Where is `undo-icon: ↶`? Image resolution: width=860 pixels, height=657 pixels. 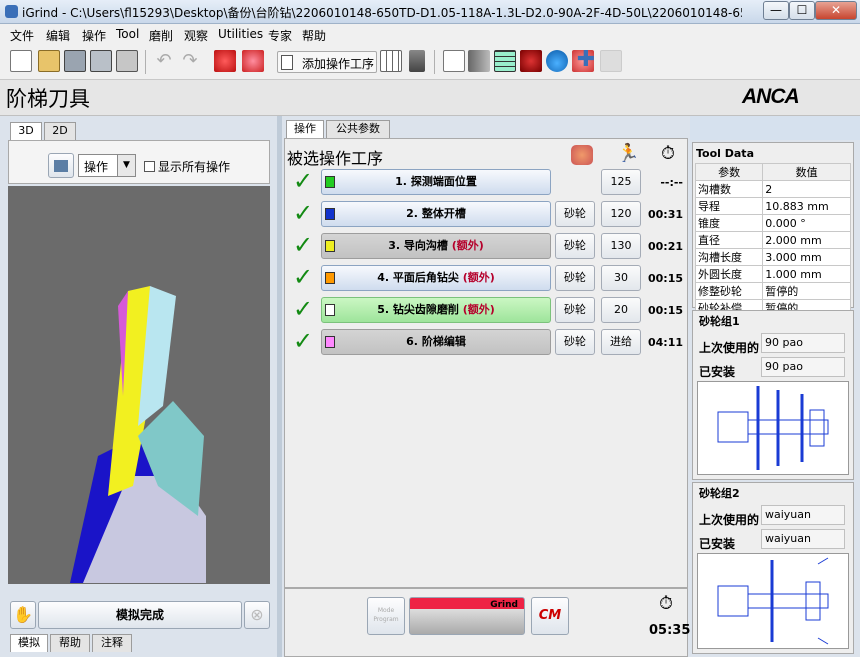 undo-icon: ↶ is located at coordinates (164, 61).